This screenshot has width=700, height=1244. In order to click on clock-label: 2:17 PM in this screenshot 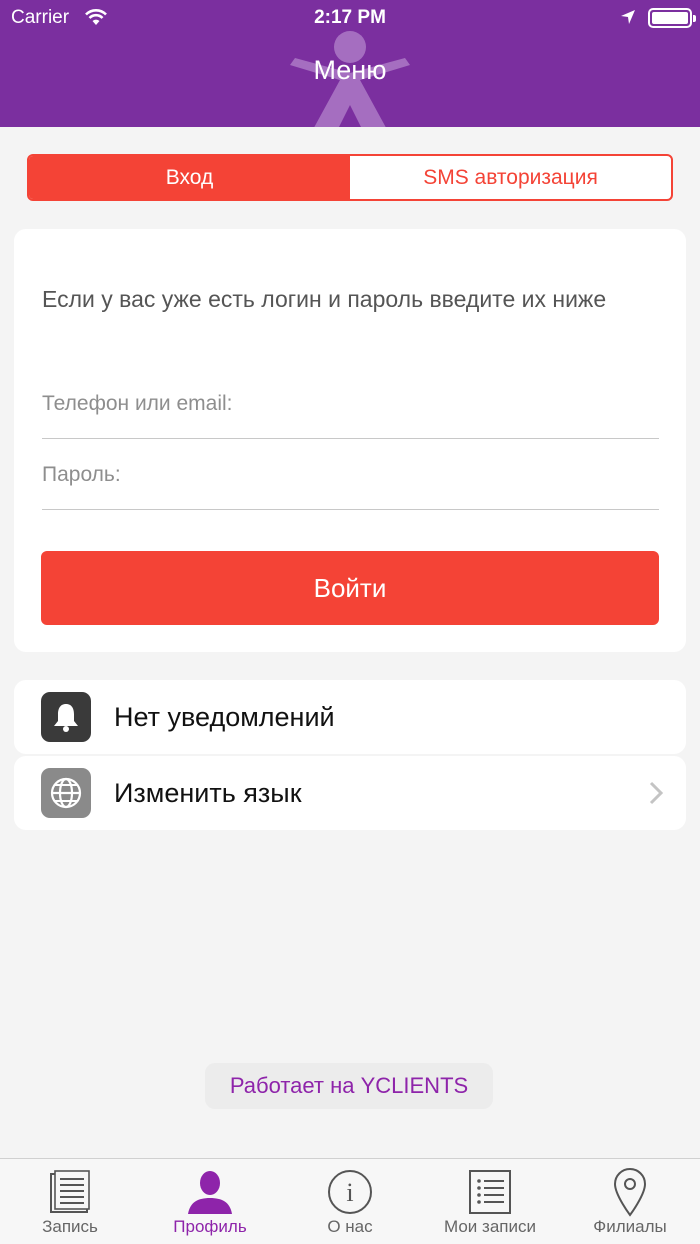, I will do `click(350, 17)`.